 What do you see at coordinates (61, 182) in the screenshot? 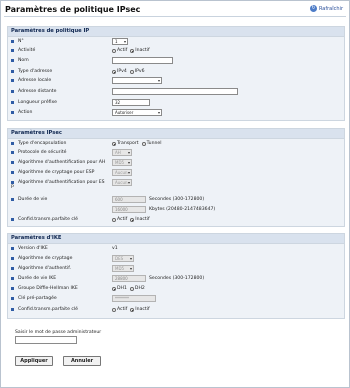
I see `label-auth-esp: Algorithme d'authentification pour ES` at bounding box center [61, 182].